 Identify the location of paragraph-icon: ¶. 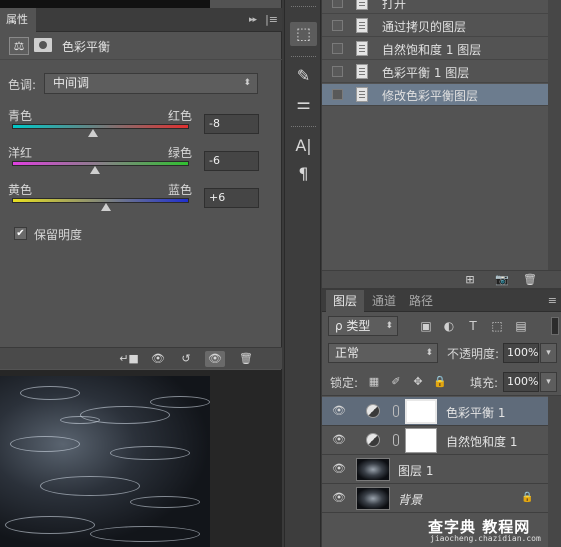
(303, 174).